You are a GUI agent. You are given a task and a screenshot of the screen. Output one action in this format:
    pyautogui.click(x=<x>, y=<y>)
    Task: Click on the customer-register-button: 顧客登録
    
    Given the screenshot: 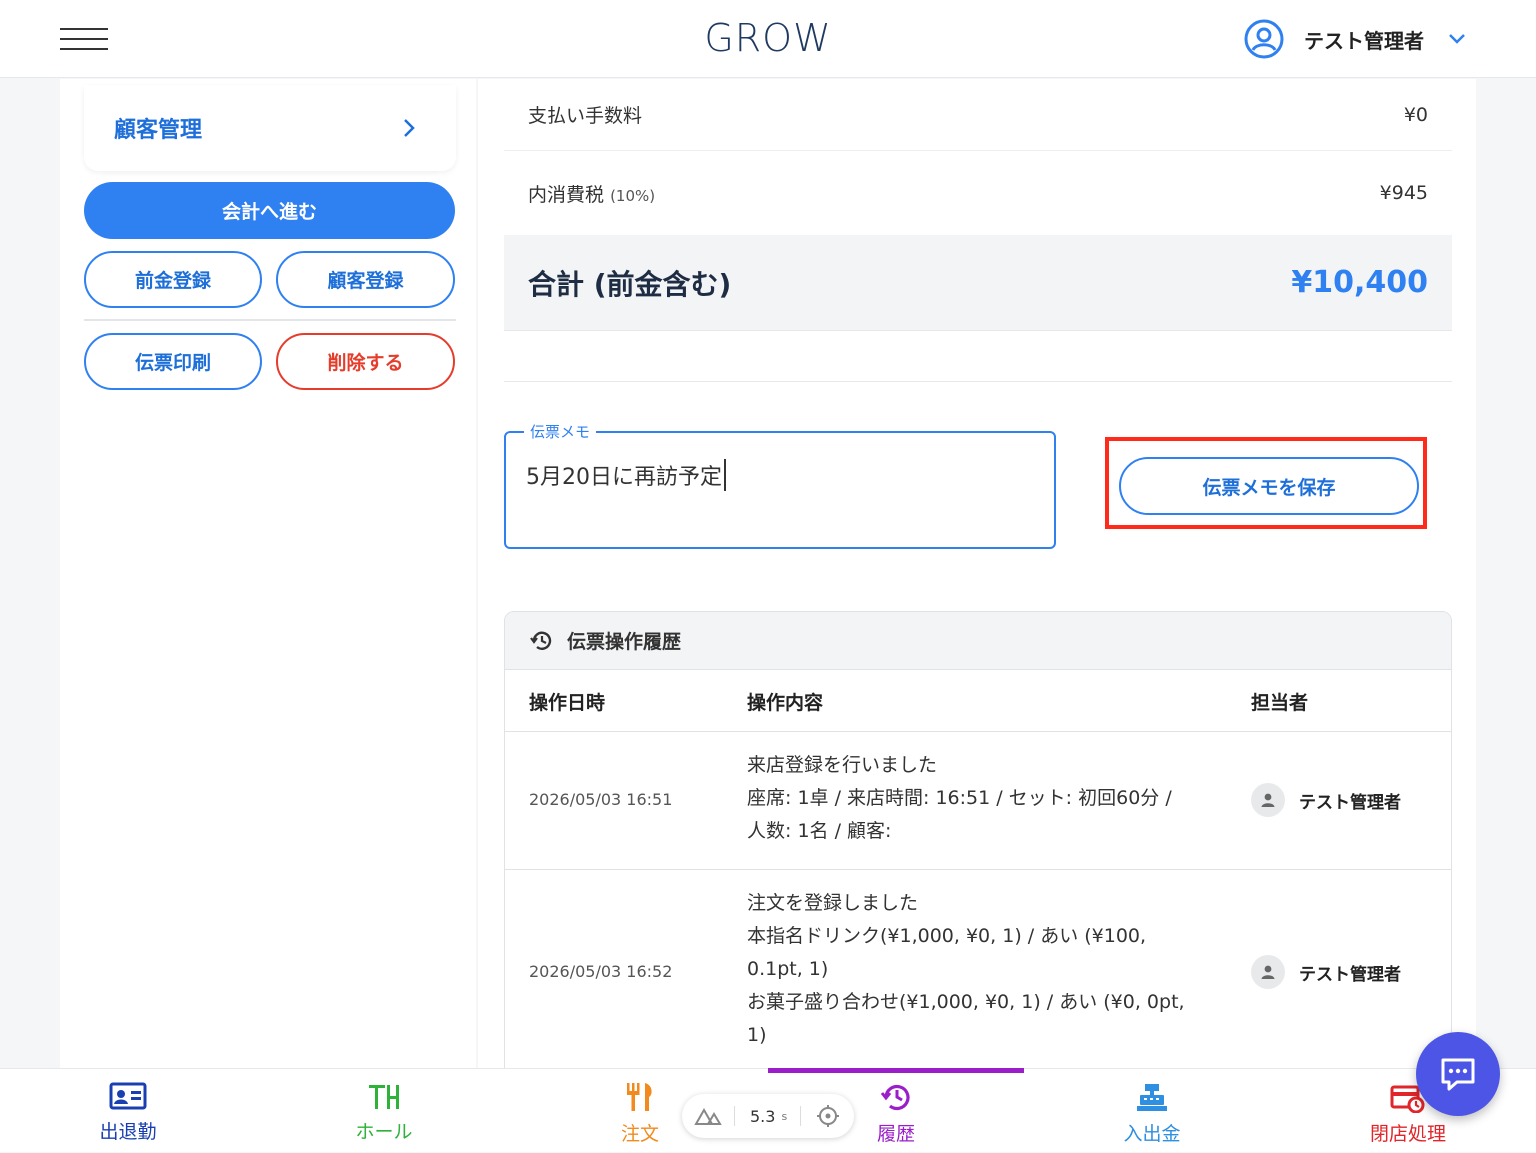 What is the action you would take?
    pyautogui.click(x=365, y=279)
    